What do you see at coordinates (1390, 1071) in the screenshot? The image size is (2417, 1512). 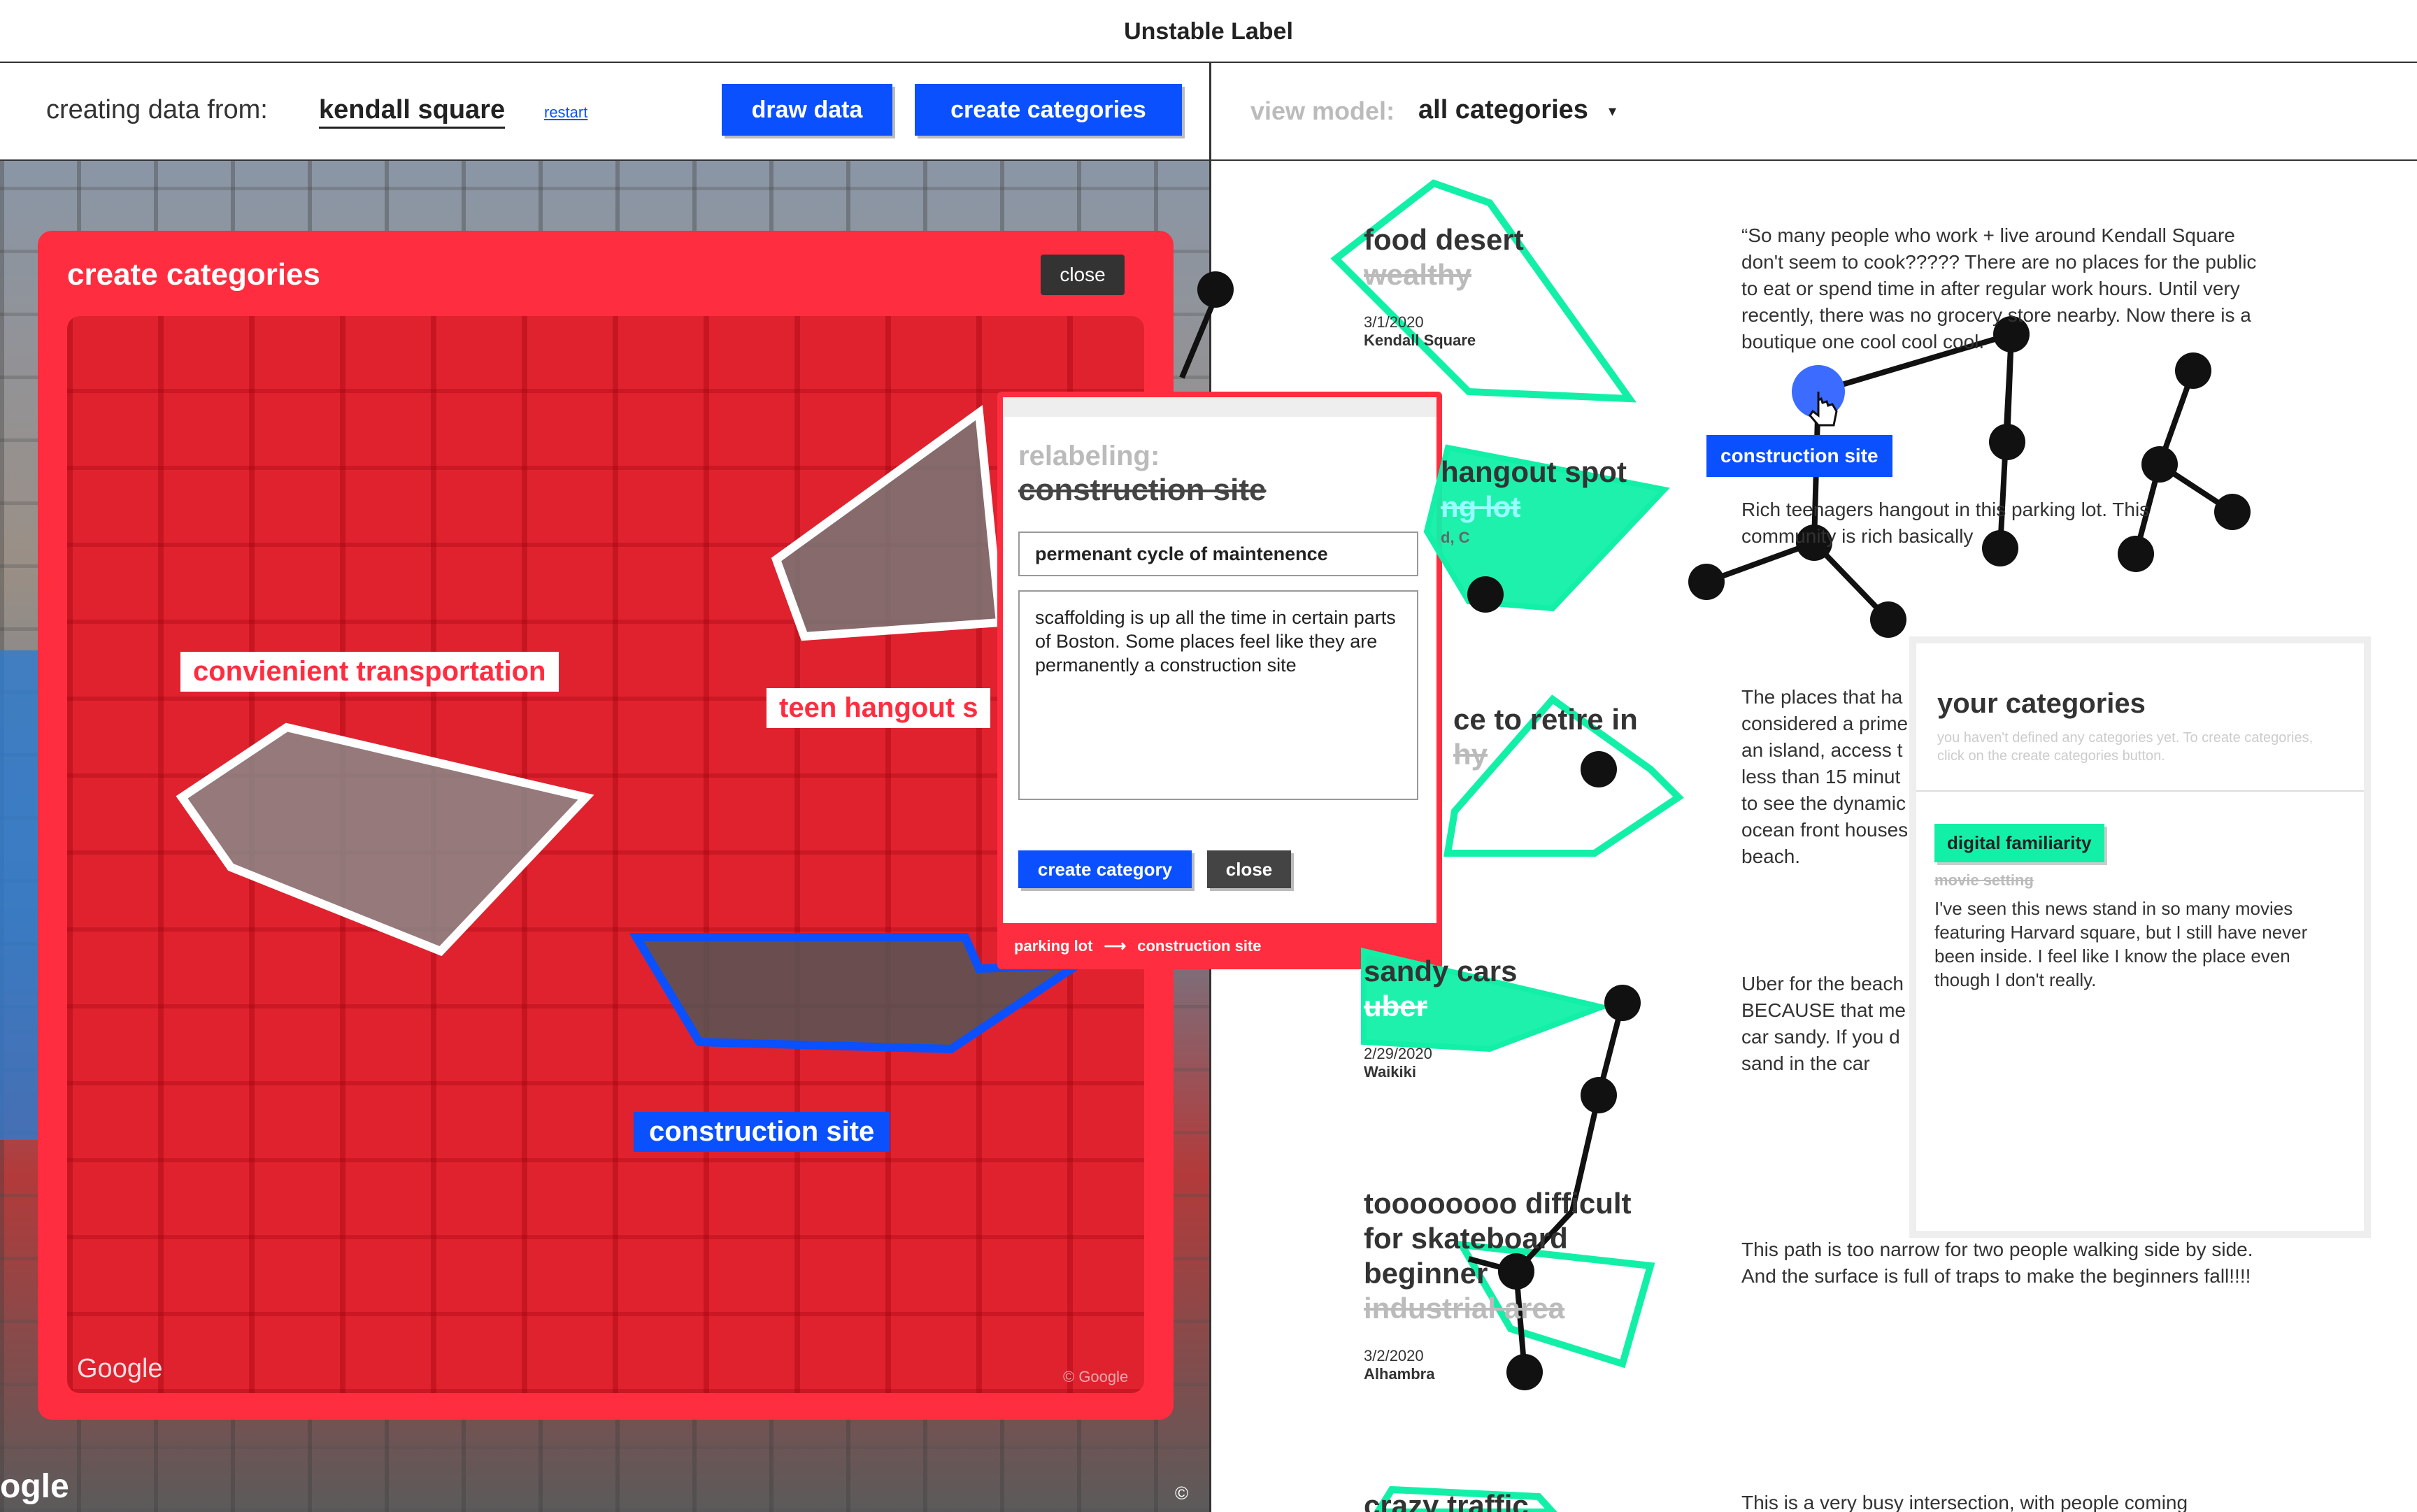 I see `item-place: Waikiki` at bounding box center [1390, 1071].